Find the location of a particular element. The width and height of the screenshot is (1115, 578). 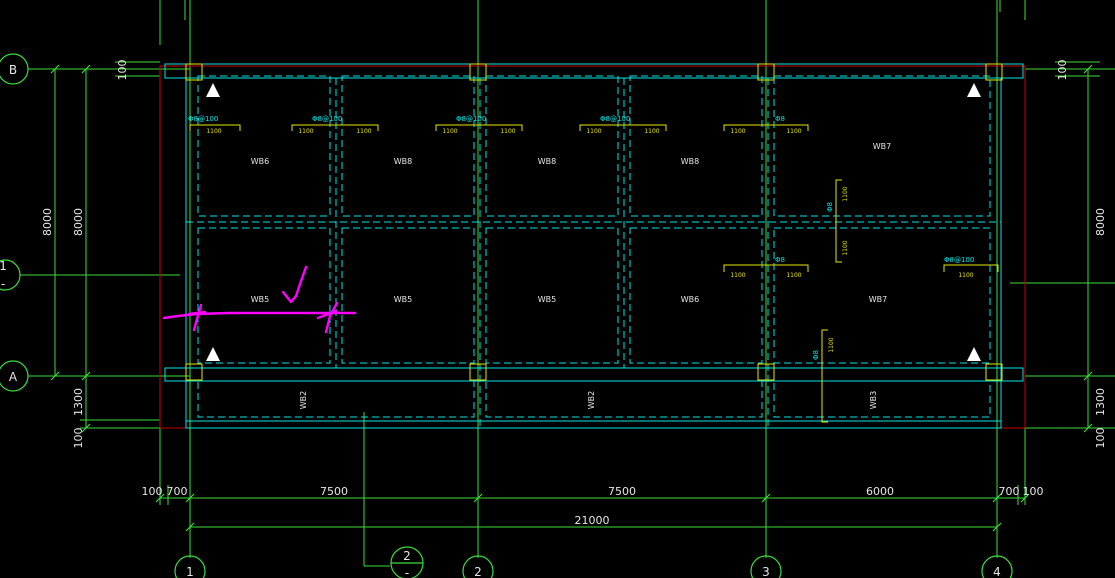

dim-7500-b: 7500 is located at coordinates (622, 491).